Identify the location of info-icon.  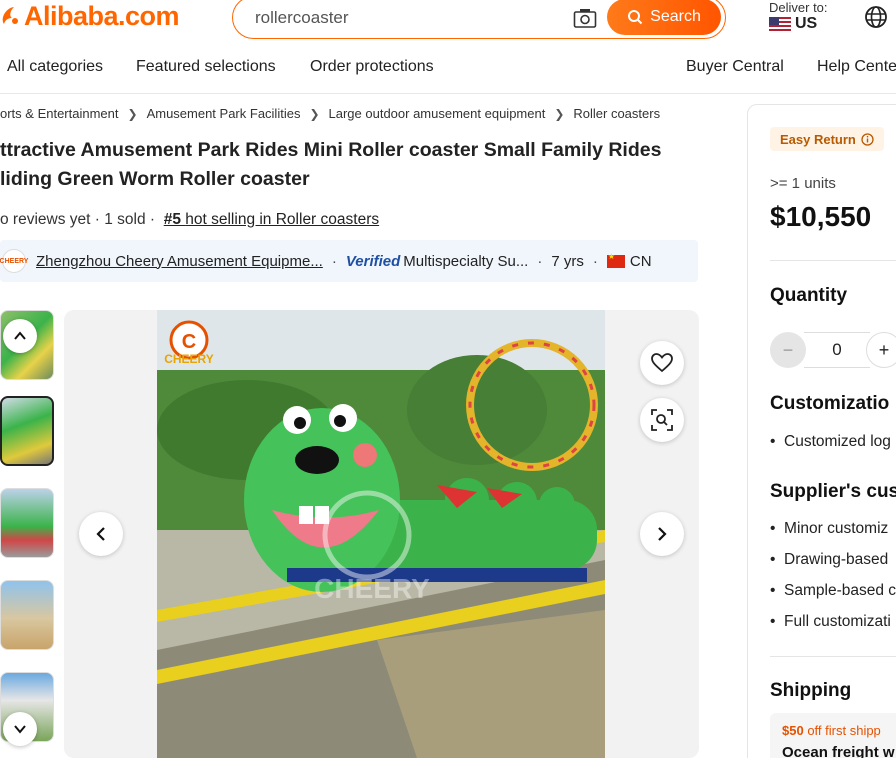
(867, 139).